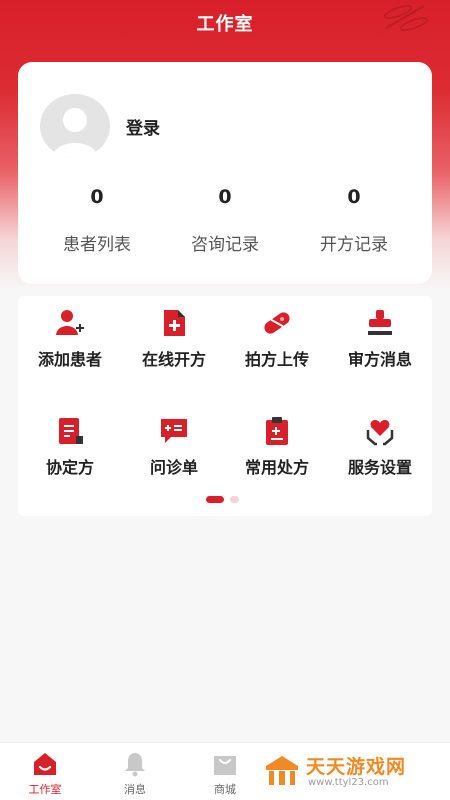 The width and height of the screenshot is (450, 800). What do you see at coordinates (45, 789) in the screenshot?
I see `tab-label: 工作室` at bounding box center [45, 789].